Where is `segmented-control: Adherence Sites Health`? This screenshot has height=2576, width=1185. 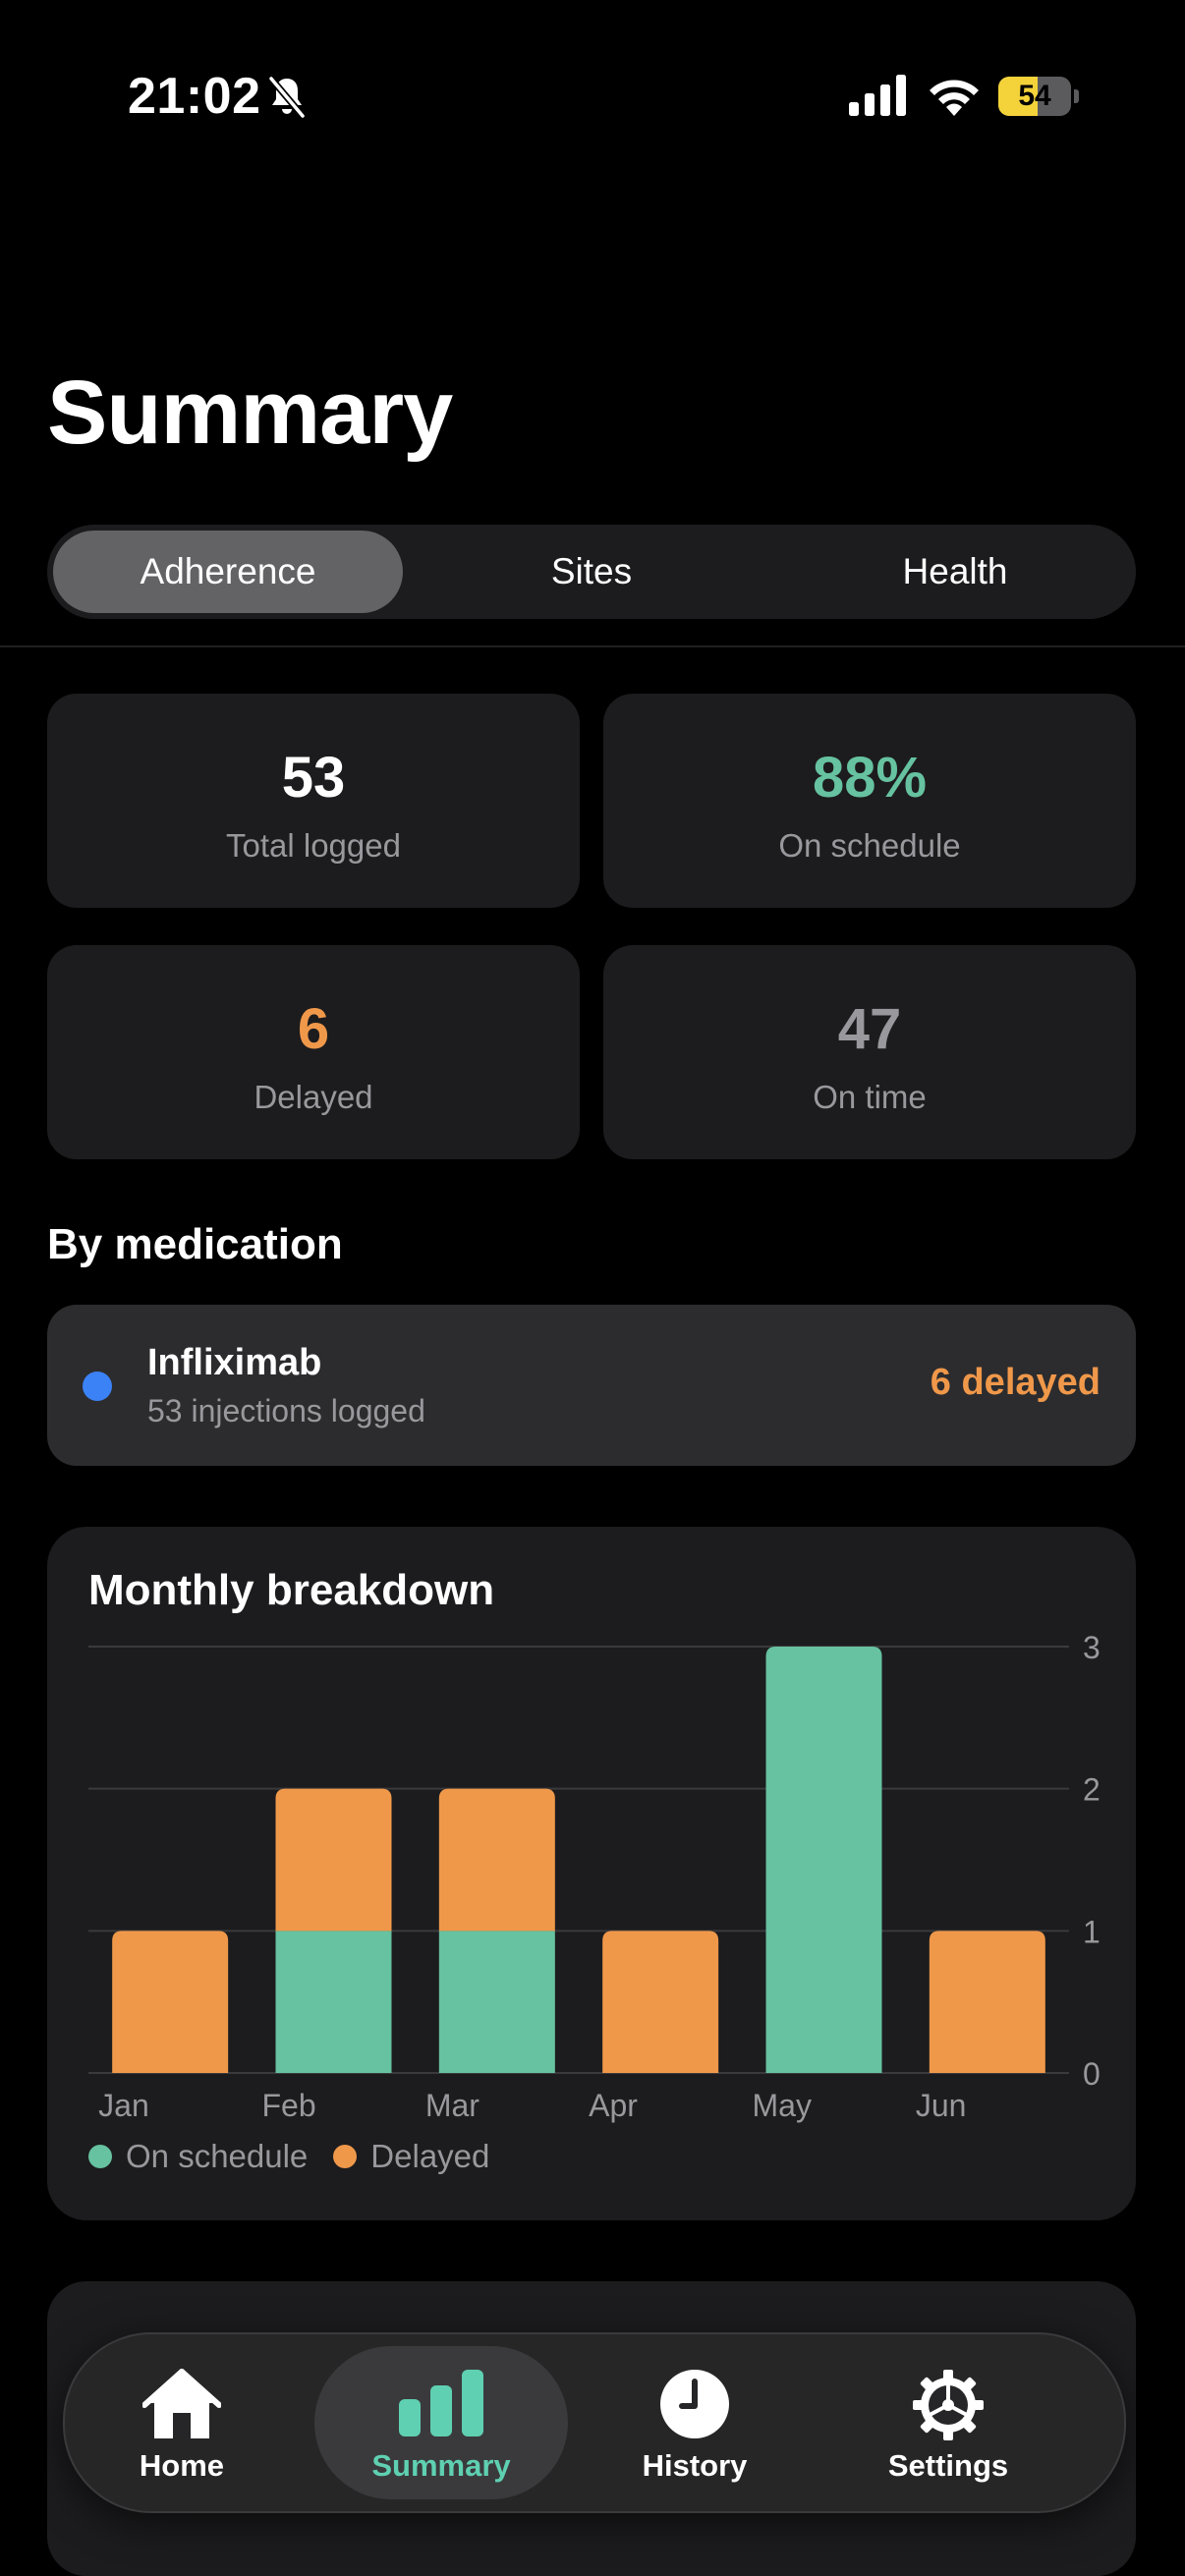 segmented-control: Adherence Sites Health is located at coordinates (592, 572).